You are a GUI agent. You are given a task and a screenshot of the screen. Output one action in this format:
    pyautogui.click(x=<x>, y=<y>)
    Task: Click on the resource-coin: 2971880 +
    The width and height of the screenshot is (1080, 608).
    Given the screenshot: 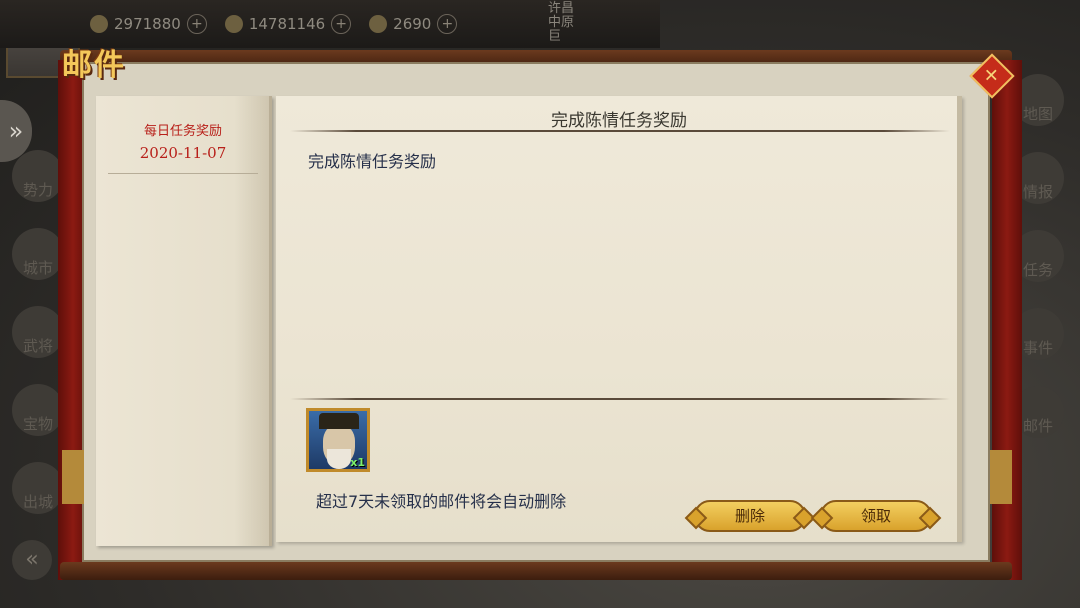 What is the action you would take?
    pyautogui.click(x=148, y=24)
    